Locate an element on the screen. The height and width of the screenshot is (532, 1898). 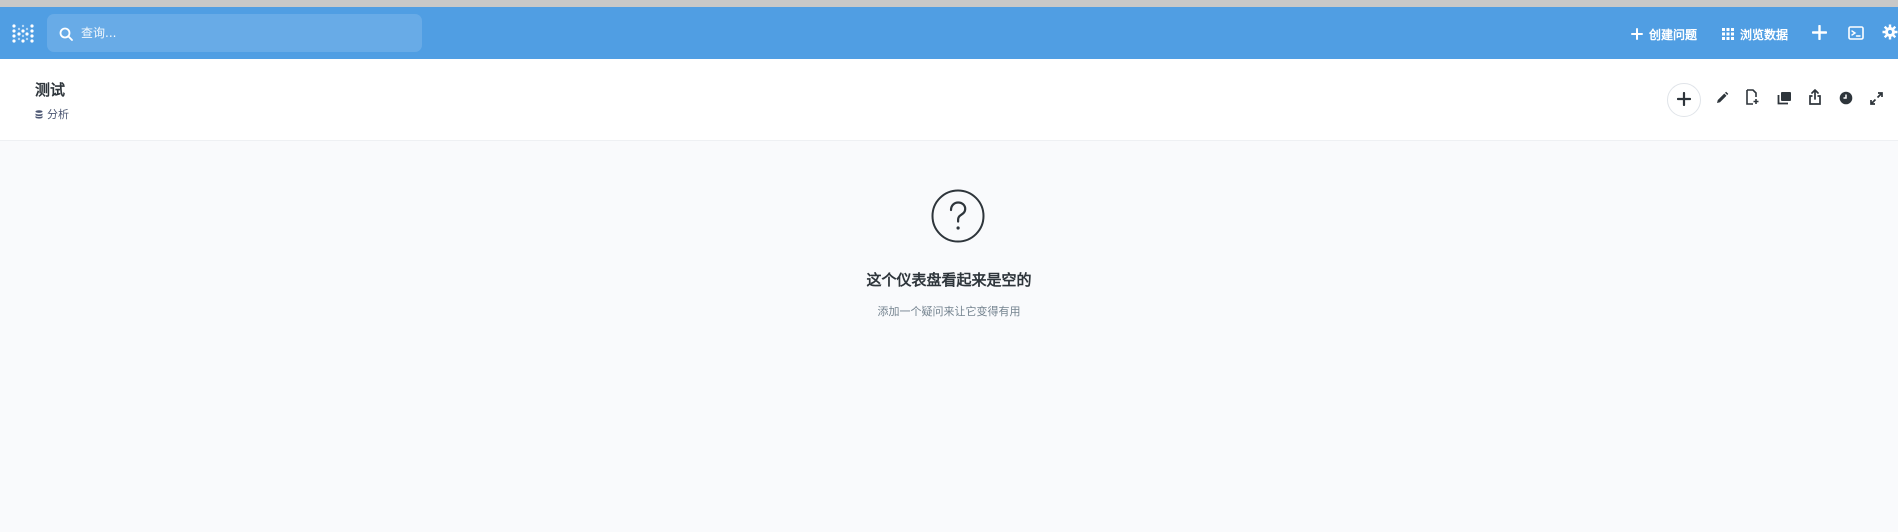
logo-icon is located at coordinates (23, 33).